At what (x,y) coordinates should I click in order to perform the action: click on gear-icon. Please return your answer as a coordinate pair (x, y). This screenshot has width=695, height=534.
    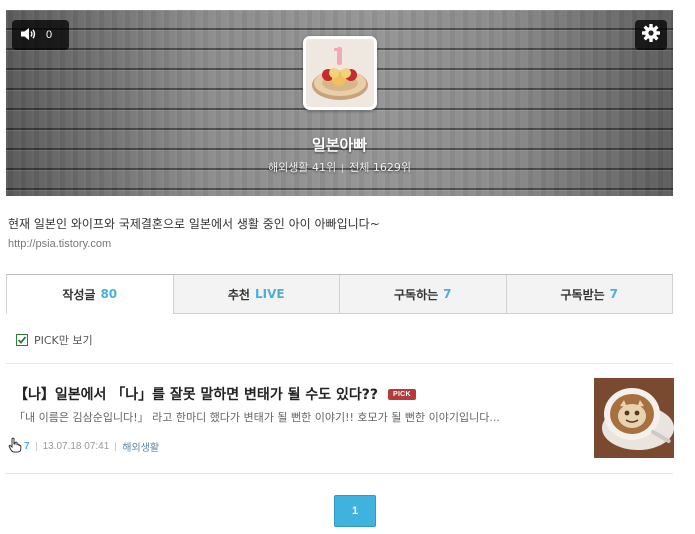
    Looking at the image, I should click on (651, 35).